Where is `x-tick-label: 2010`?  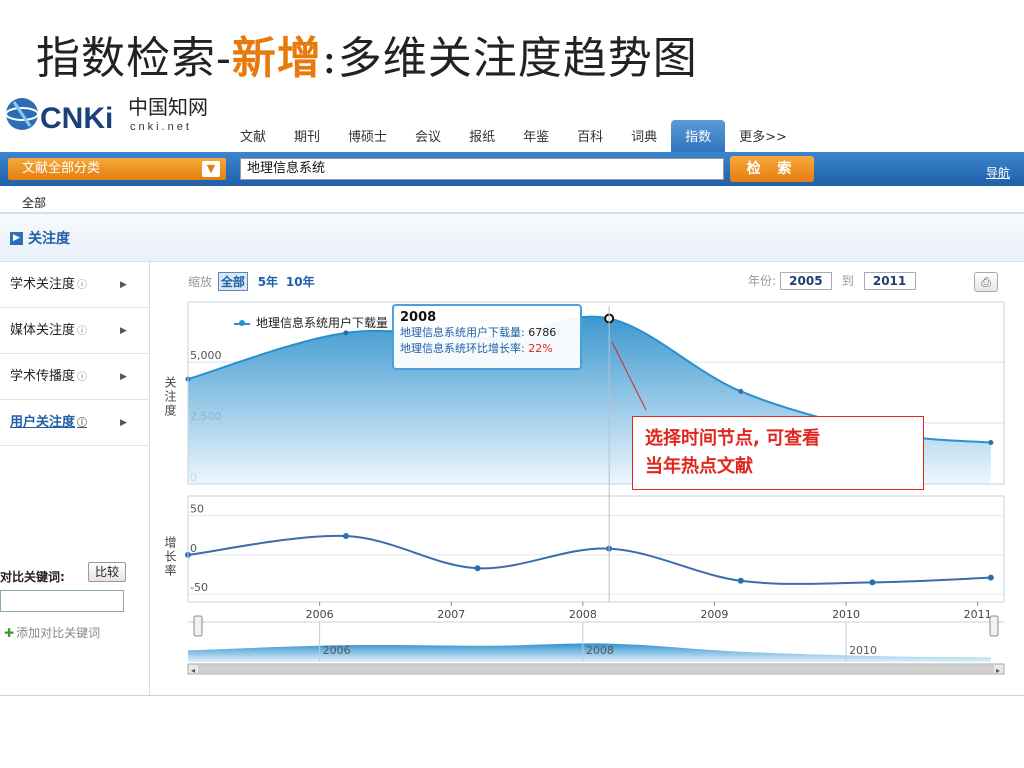
x-tick-label: 2010 is located at coordinates (846, 614).